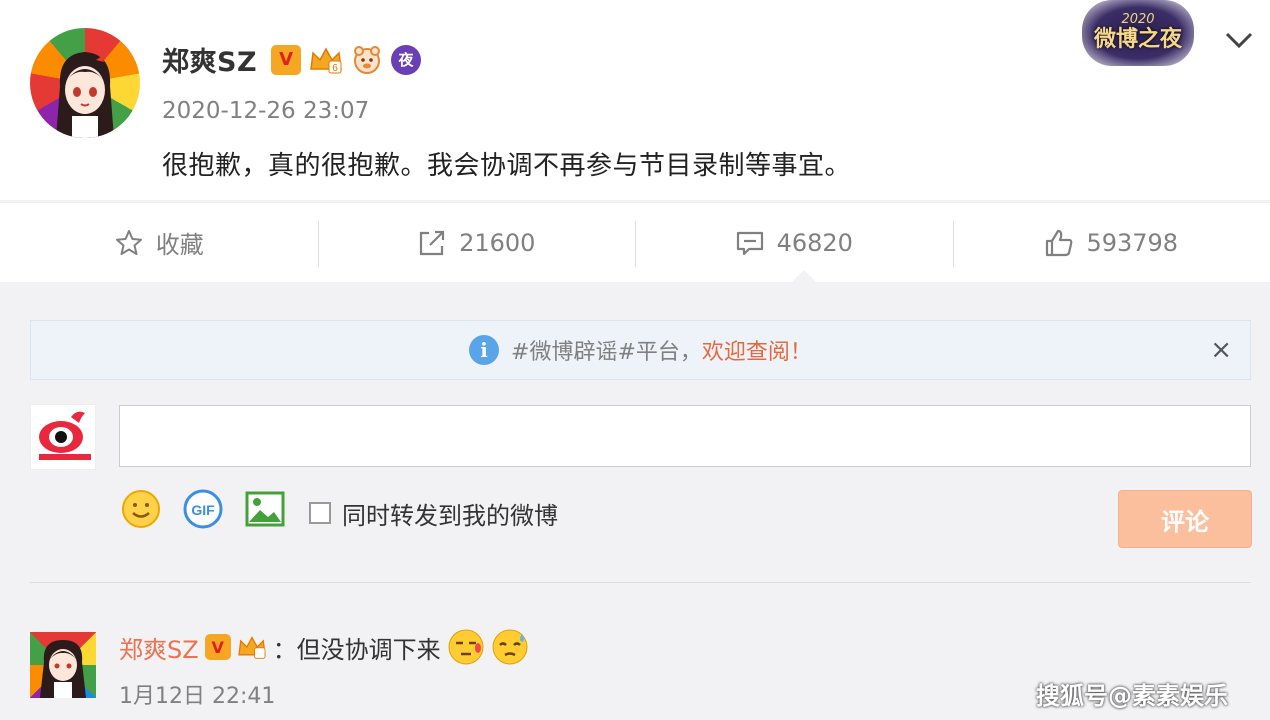 The image size is (1270, 720). What do you see at coordinates (804, 276) in the screenshot?
I see `comment-panel-pointer` at bounding box center [804, 276].